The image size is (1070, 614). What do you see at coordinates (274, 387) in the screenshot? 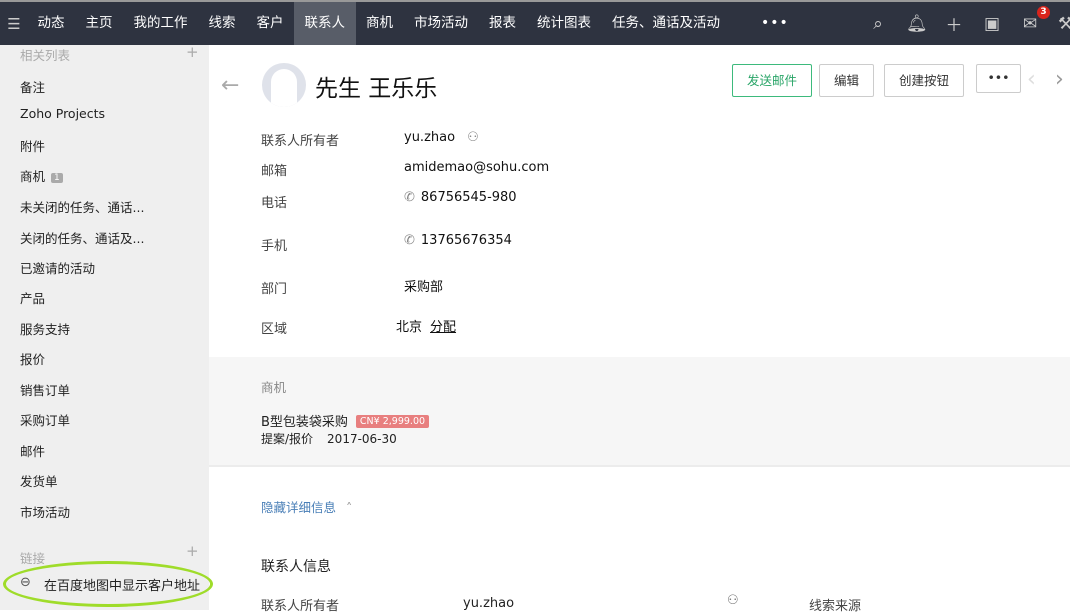
I see `deals-header: 商机` at bounding box center [274, 387].